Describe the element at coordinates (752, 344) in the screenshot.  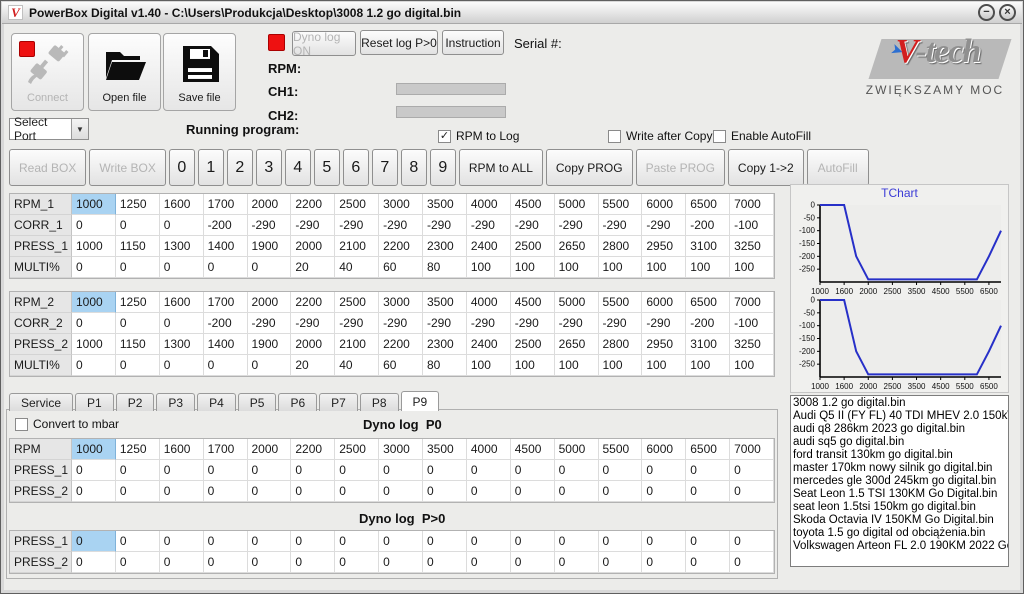
I see `table-cell: 3250` at that location.